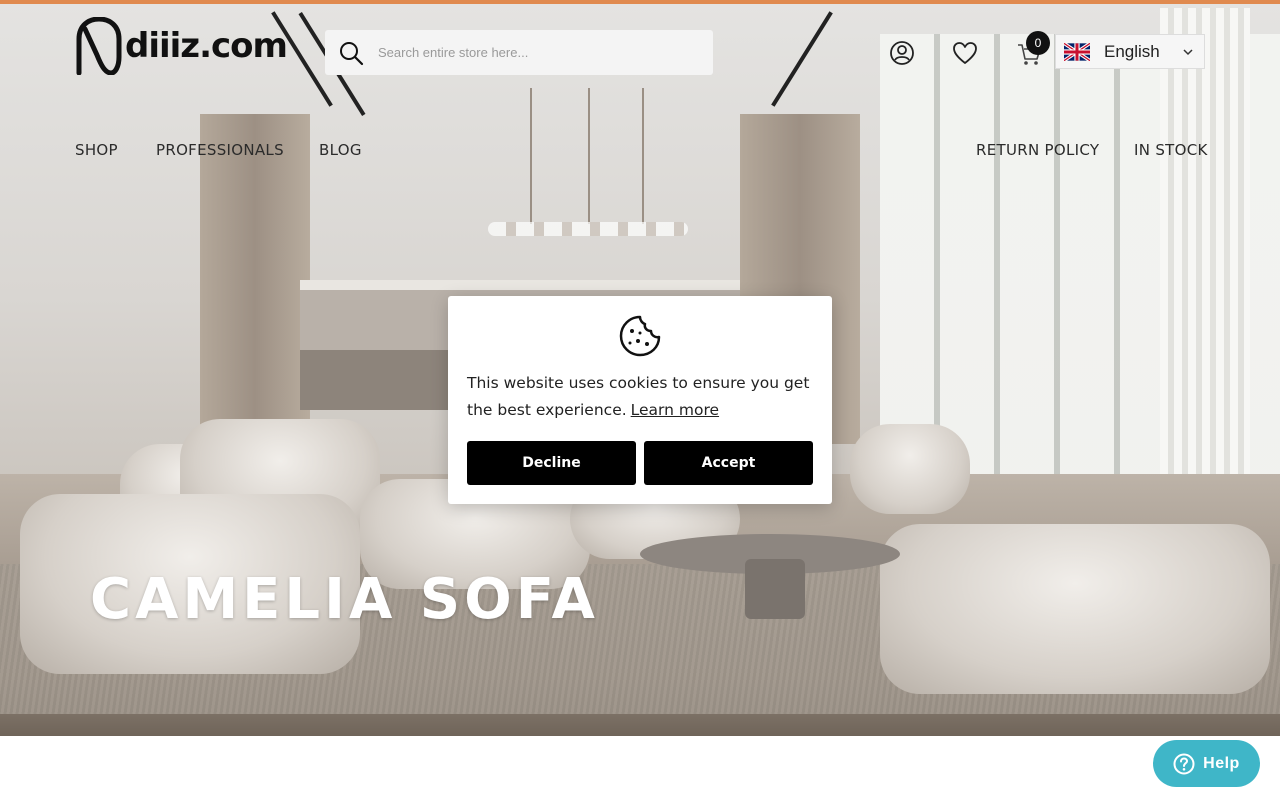 The width and height of the screenshot is (1280, 800). What do you see at coordinates (902, 53) in the screenshot?
I see `account-icon` at bounding box center [902, 53].